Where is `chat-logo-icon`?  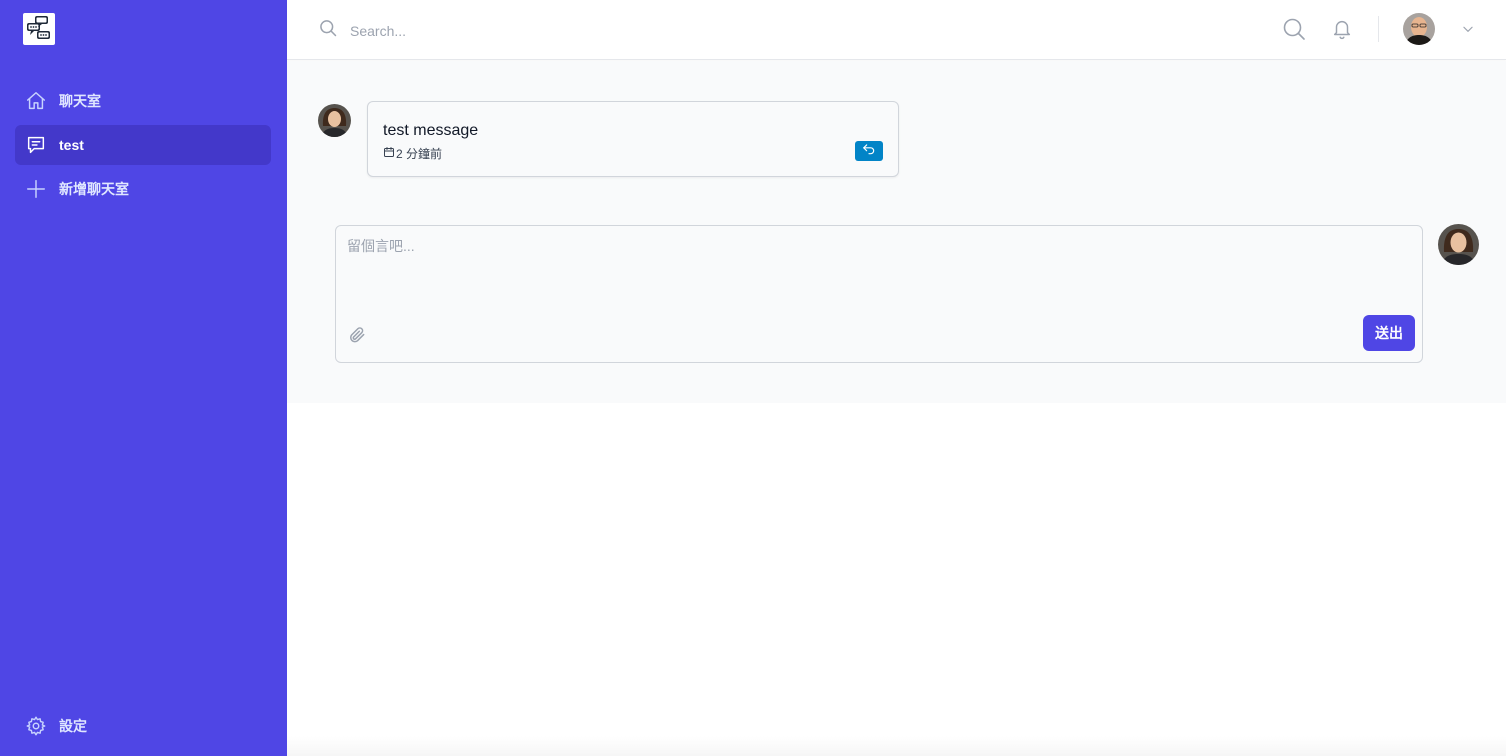
chat-logo-icon is located at coordinates (38, 27).